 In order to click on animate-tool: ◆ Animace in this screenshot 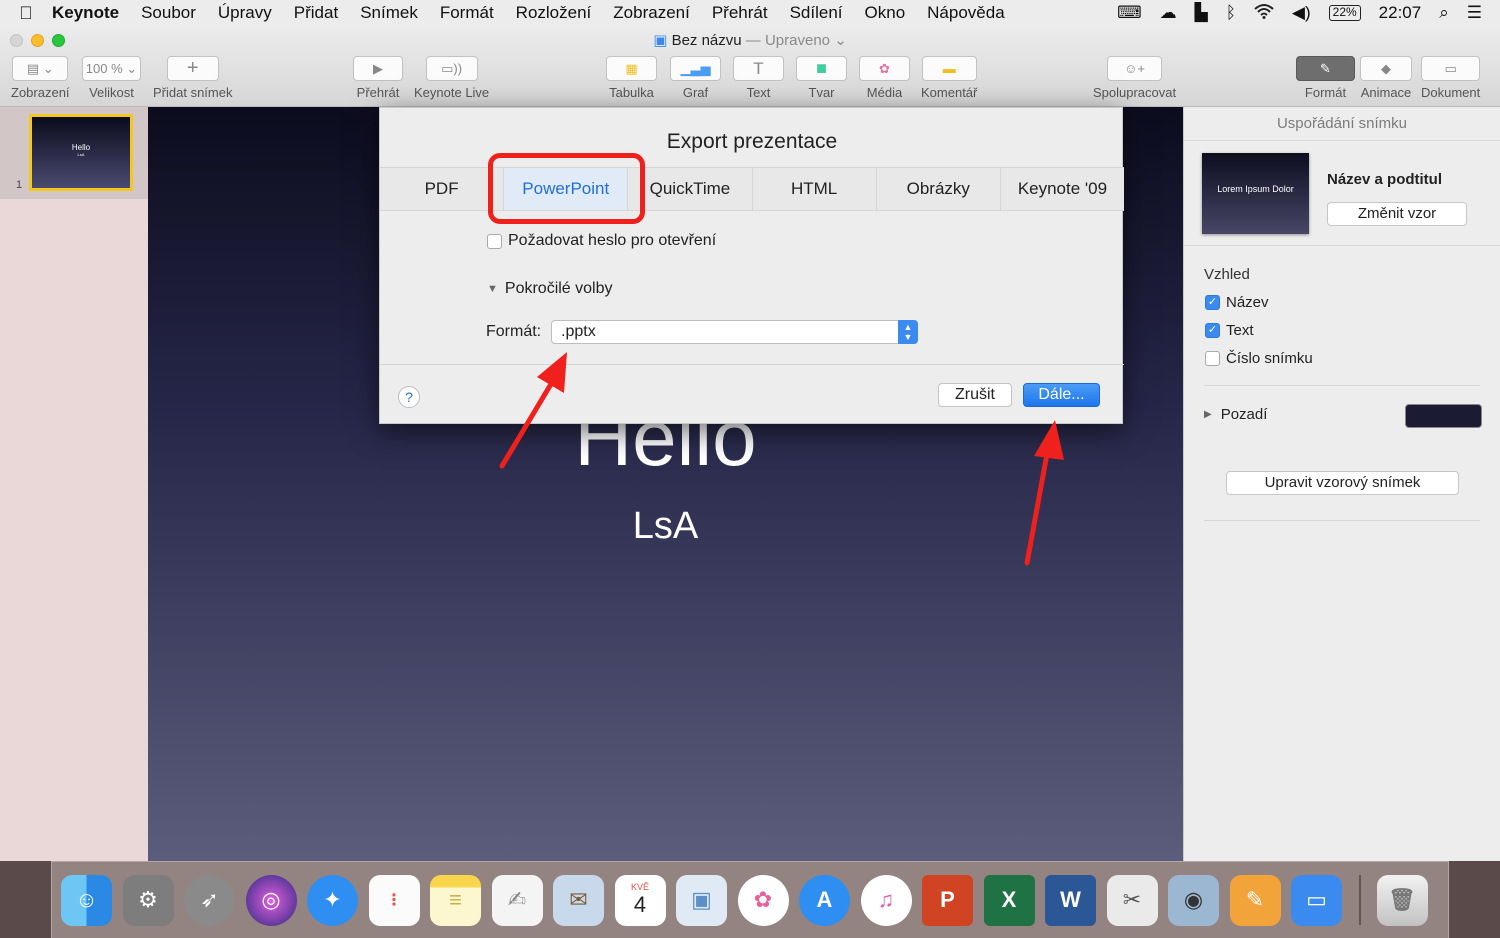, I will do `click(1386, 78)`.